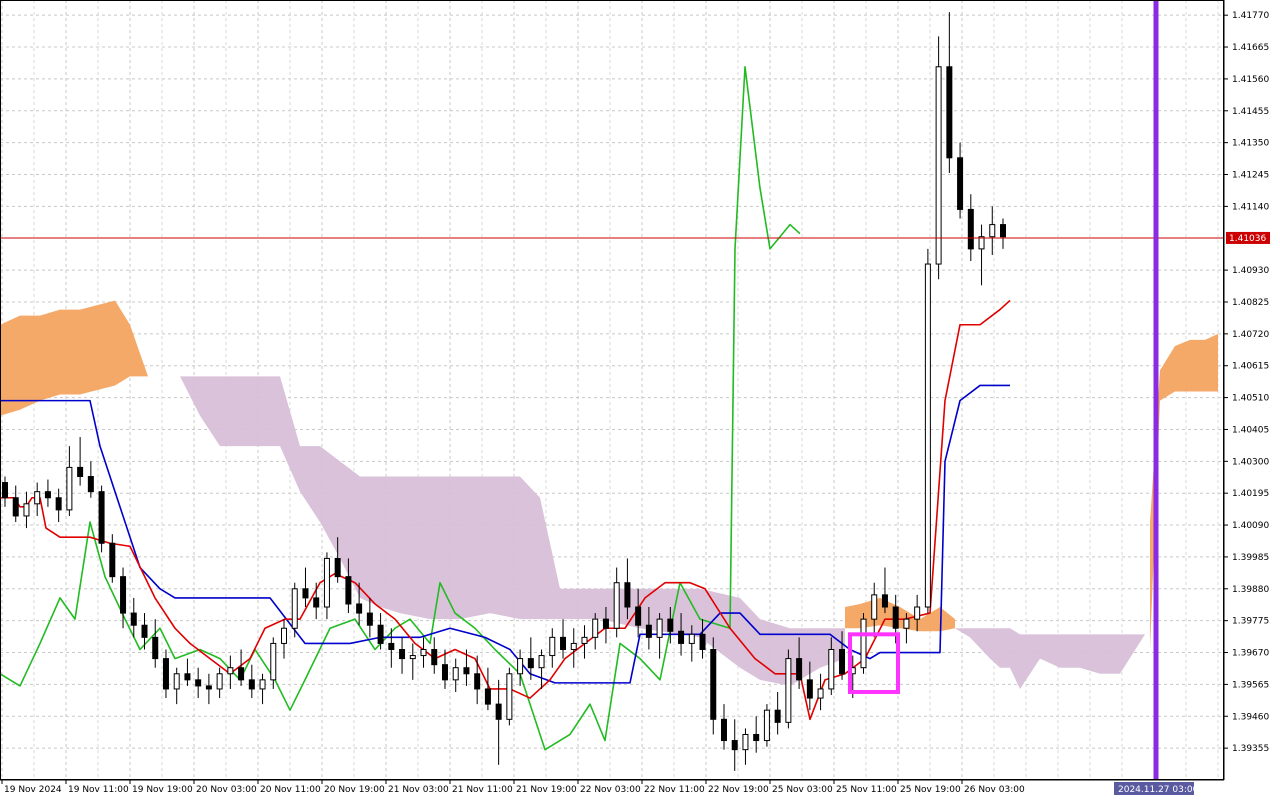  What do you see at coordinates (1158, 790) in the screenshot?
I see `highlighted-time-label: 2024.11.27 03:00` at bounding box center [1158, 790].